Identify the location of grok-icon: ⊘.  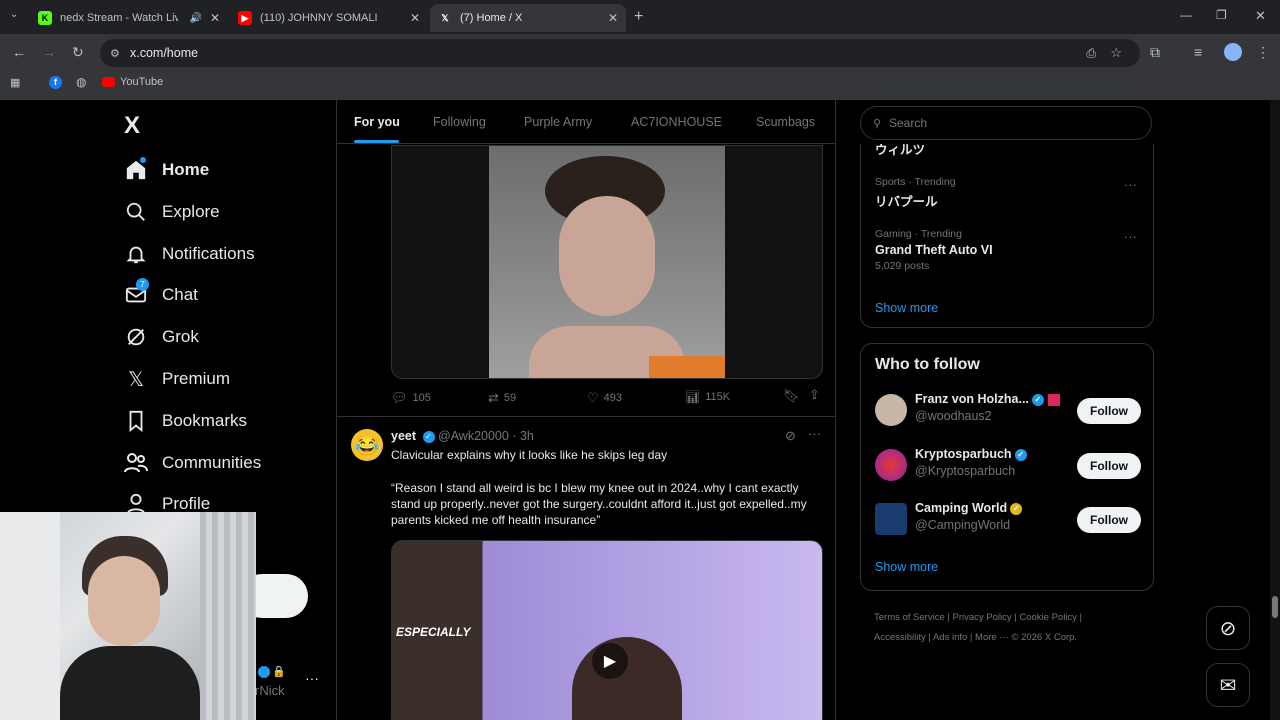
(790, 436).